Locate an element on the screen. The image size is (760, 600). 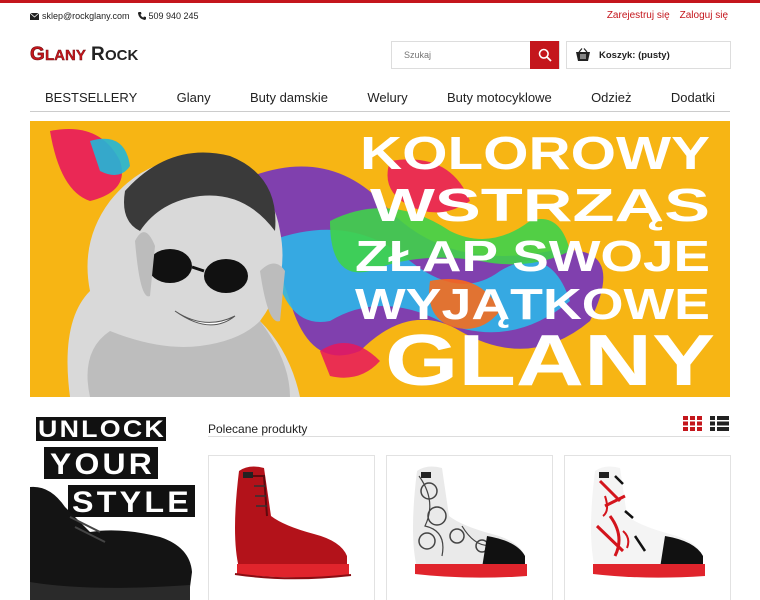
nav-item-accessories: Dodatki is located at coordinates (693, 100).